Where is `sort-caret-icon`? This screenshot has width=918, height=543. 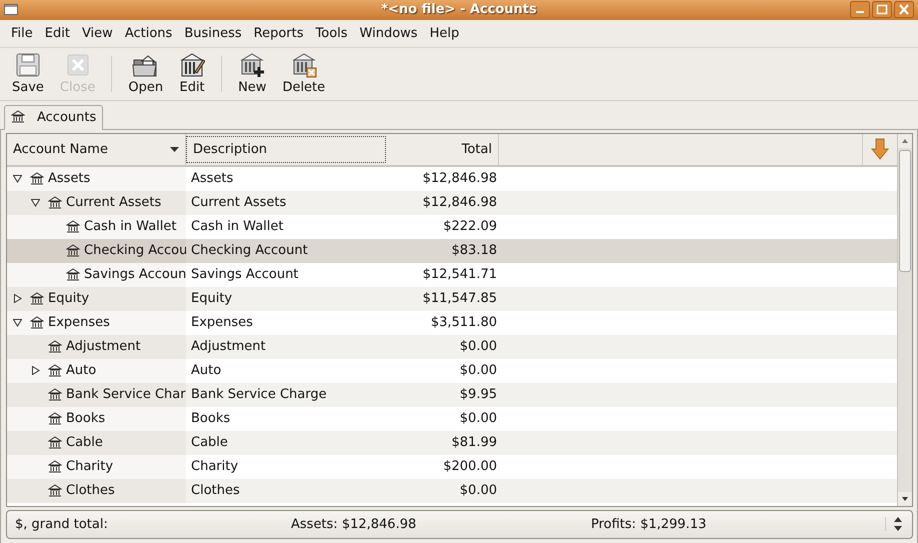 sort-caret-icon is located at coordinates (174, 149).